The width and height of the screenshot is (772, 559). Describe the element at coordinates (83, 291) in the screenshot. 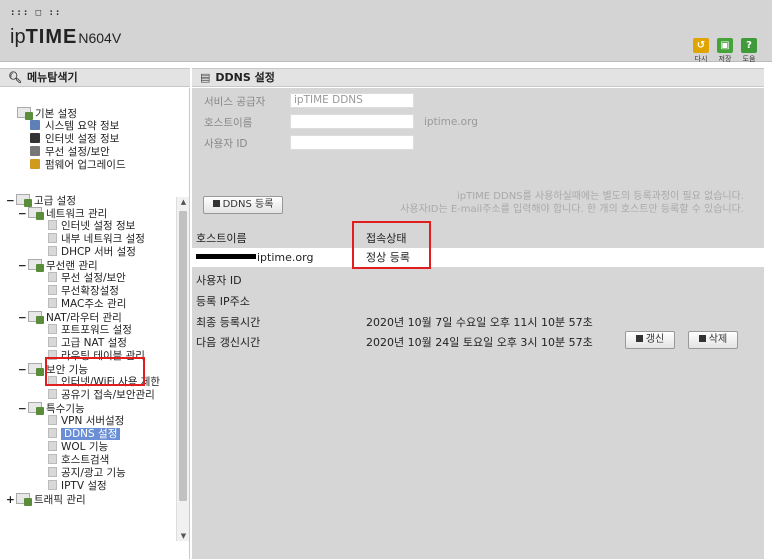

I see `tree-item-wireless-ext: 무선확장설정` at that location.